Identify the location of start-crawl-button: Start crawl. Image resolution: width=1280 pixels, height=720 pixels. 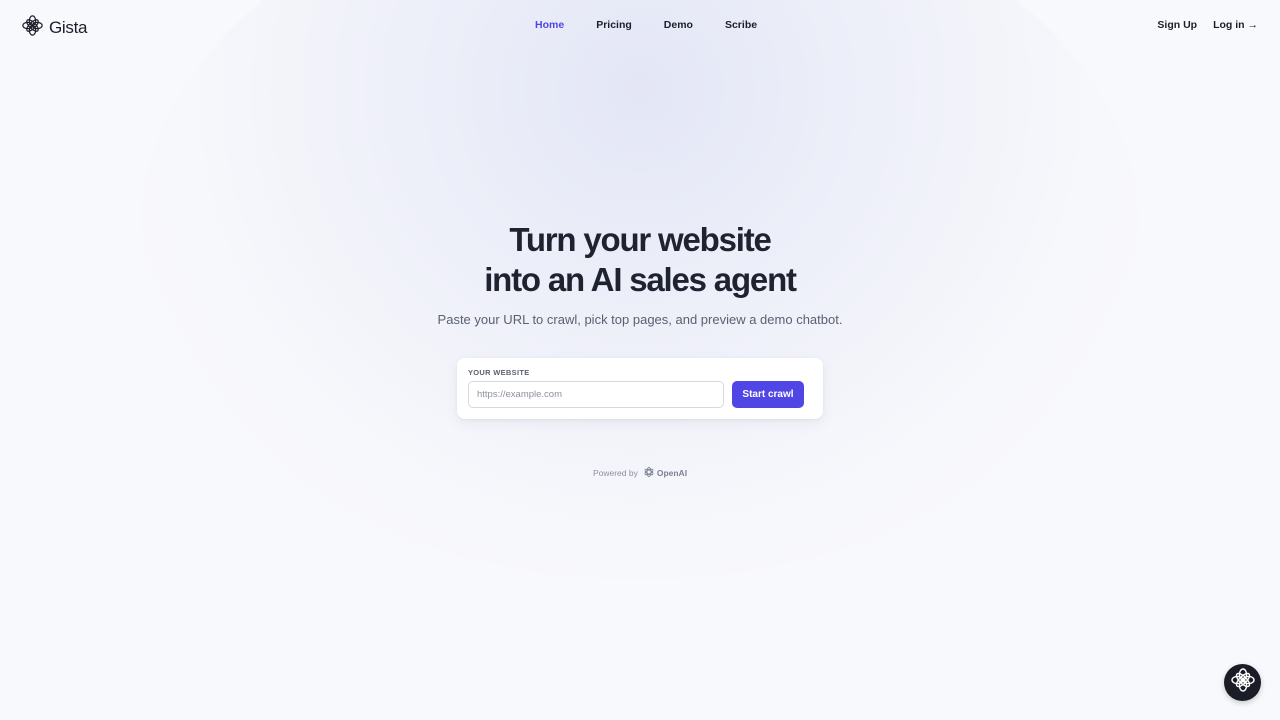
(768, 394).